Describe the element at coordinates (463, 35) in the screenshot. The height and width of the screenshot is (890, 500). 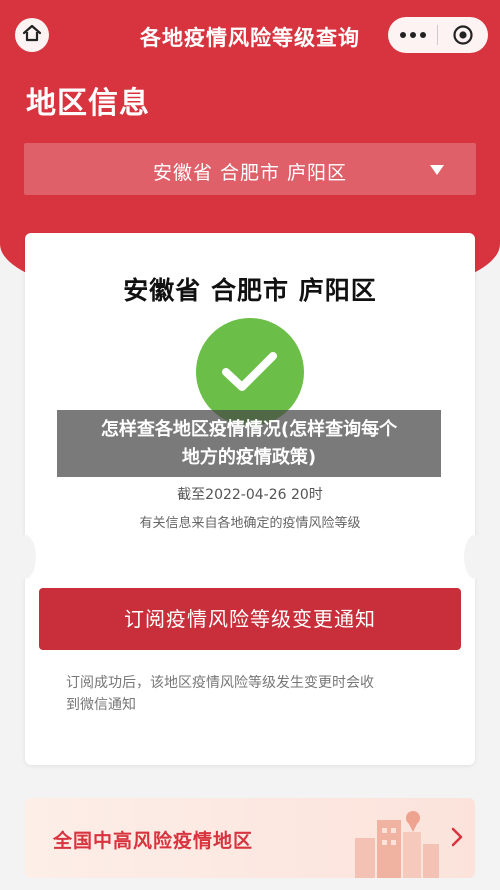
I see `target-circle-icon` at that location.